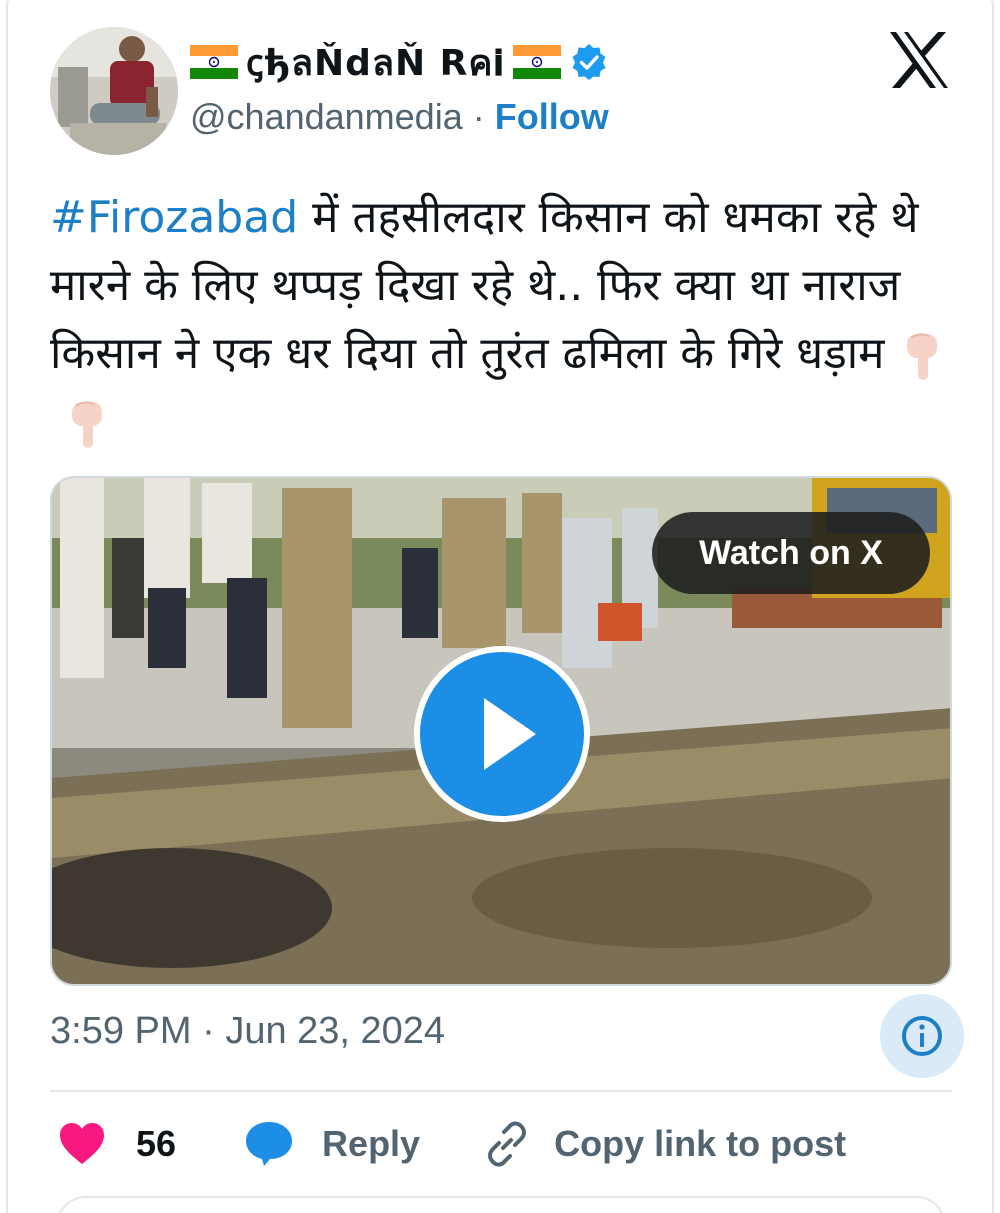 The height and width of the screenshot is (1213, 1000). Describe the element at coordinates (371, 1143) in the screenshot. I see `reply-label: Reply` at that location.